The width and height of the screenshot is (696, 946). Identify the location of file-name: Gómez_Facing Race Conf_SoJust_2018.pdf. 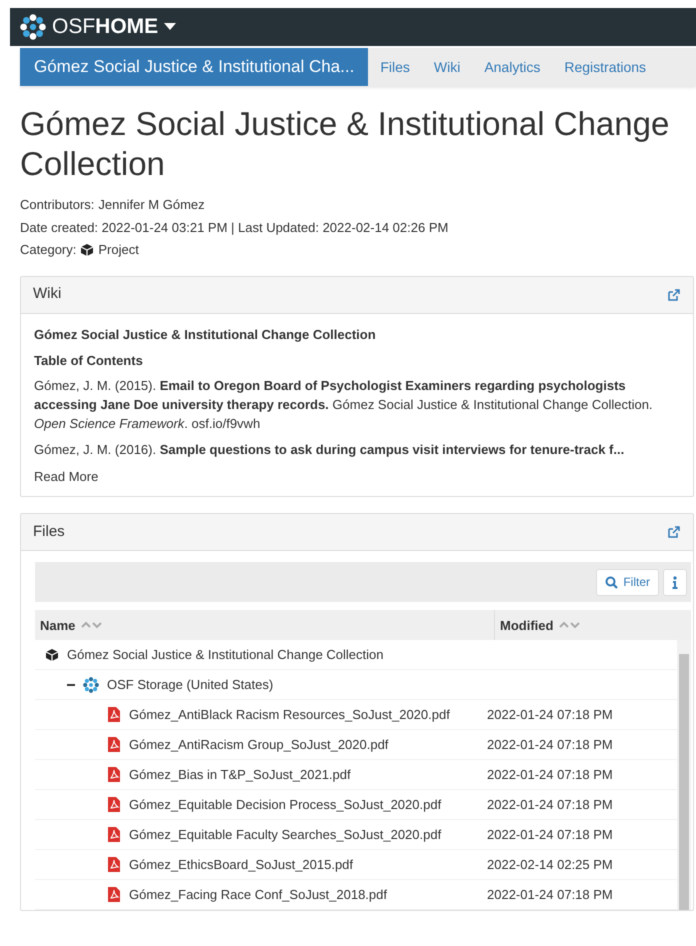
(258, 895).